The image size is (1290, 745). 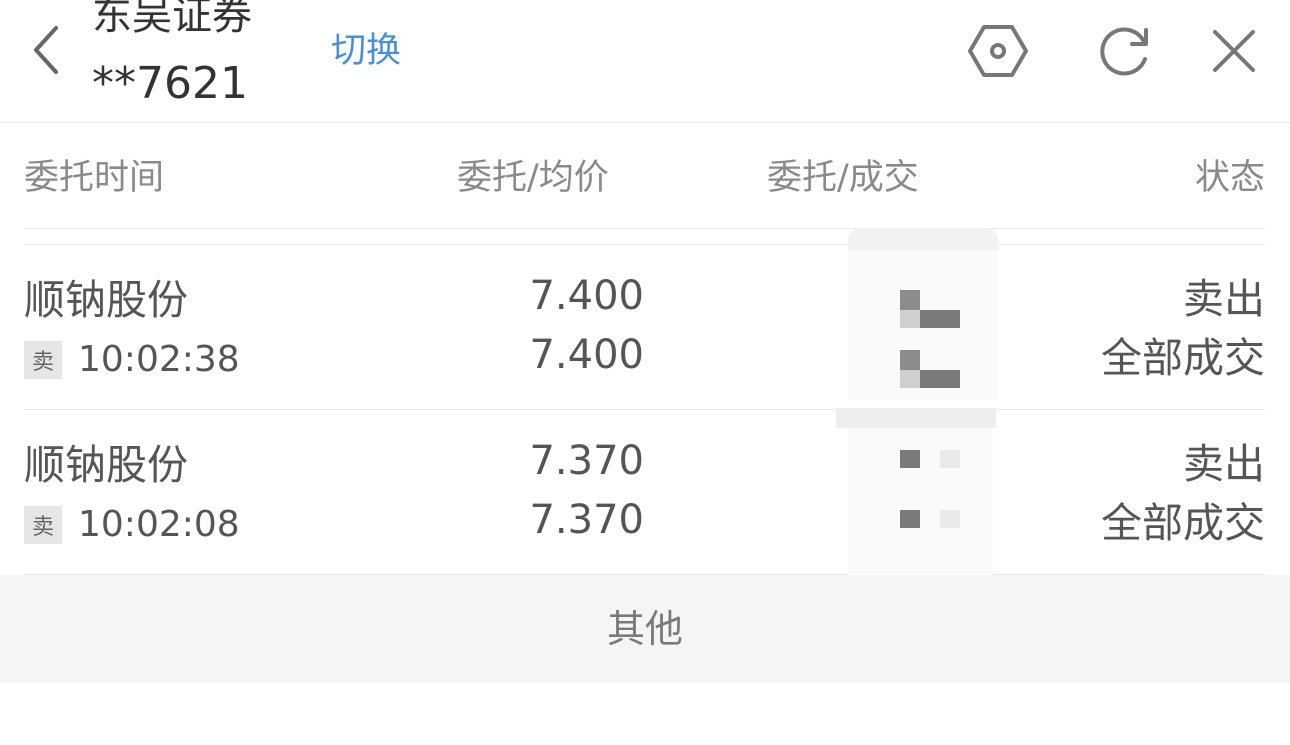 I want to click on average-price: 7.400, so click(x=586, y=355).